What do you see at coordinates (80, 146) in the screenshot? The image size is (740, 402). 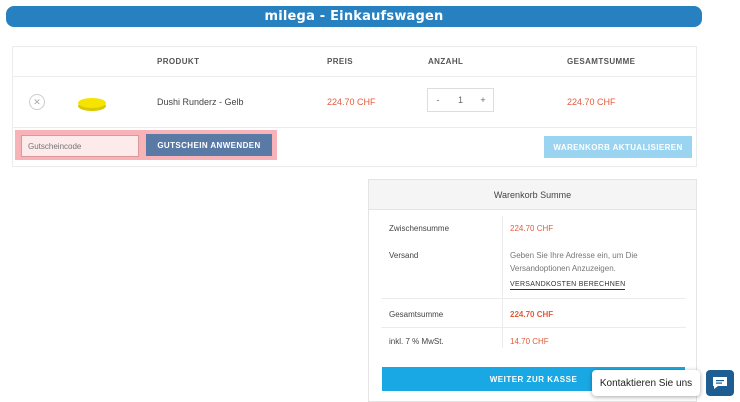 I see `coupon-code-input` at bounding box center [80, 146].